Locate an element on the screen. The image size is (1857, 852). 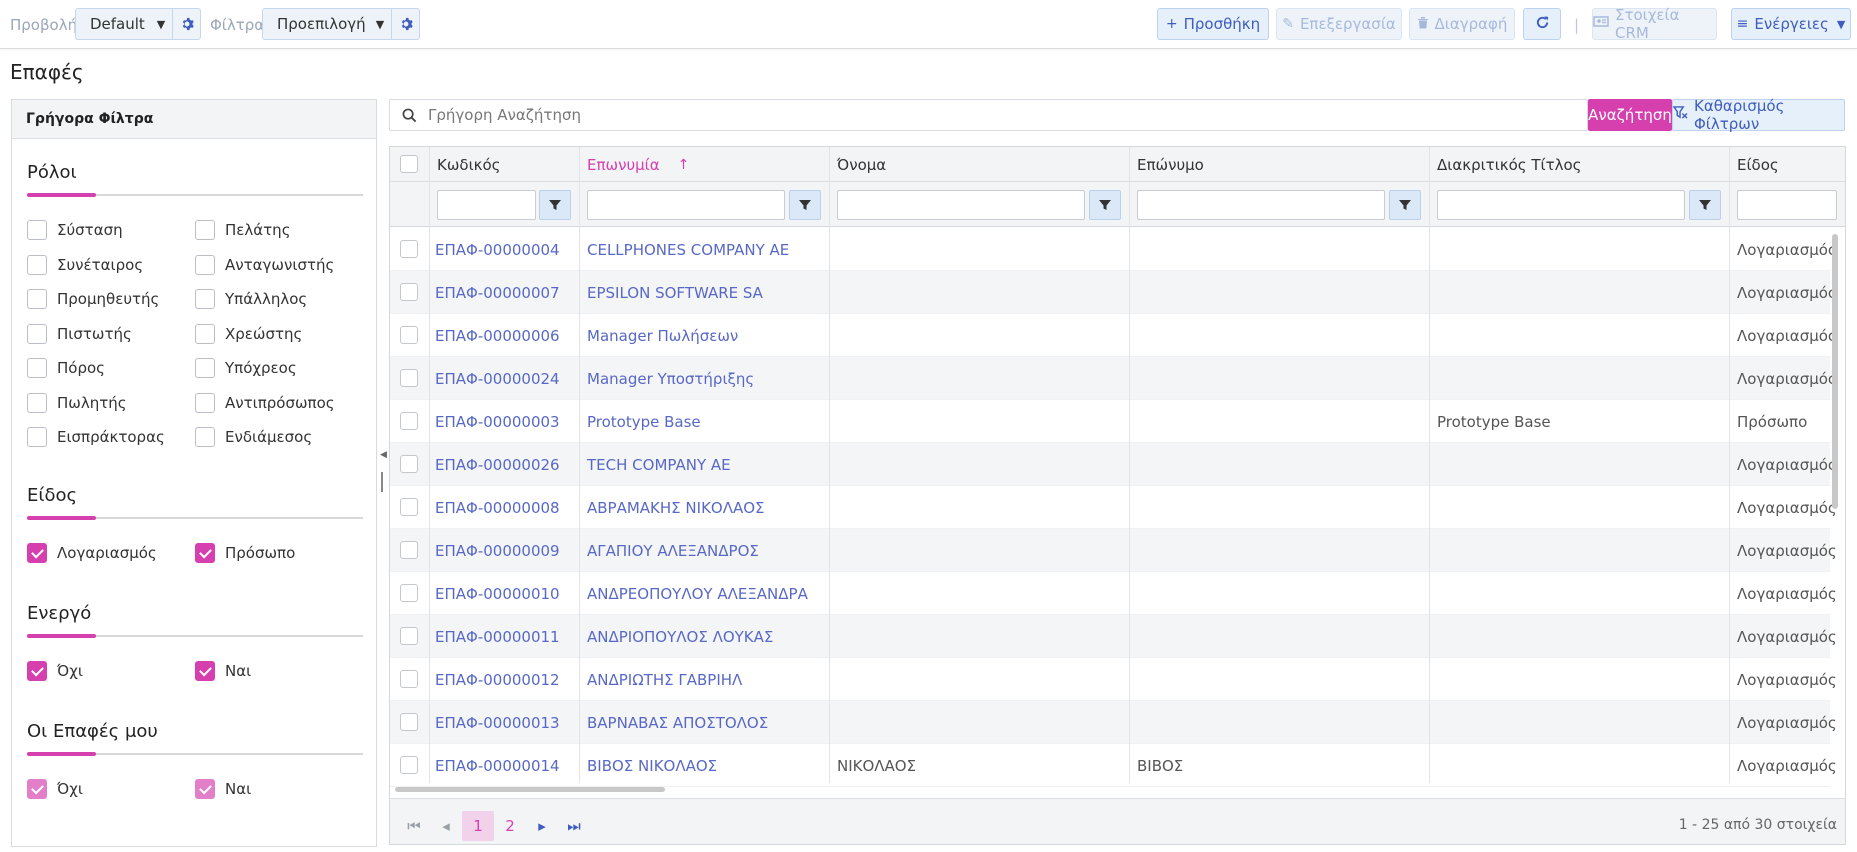
filters-select: Προεπιλογή ▼ is located at coordinates (341, 24).